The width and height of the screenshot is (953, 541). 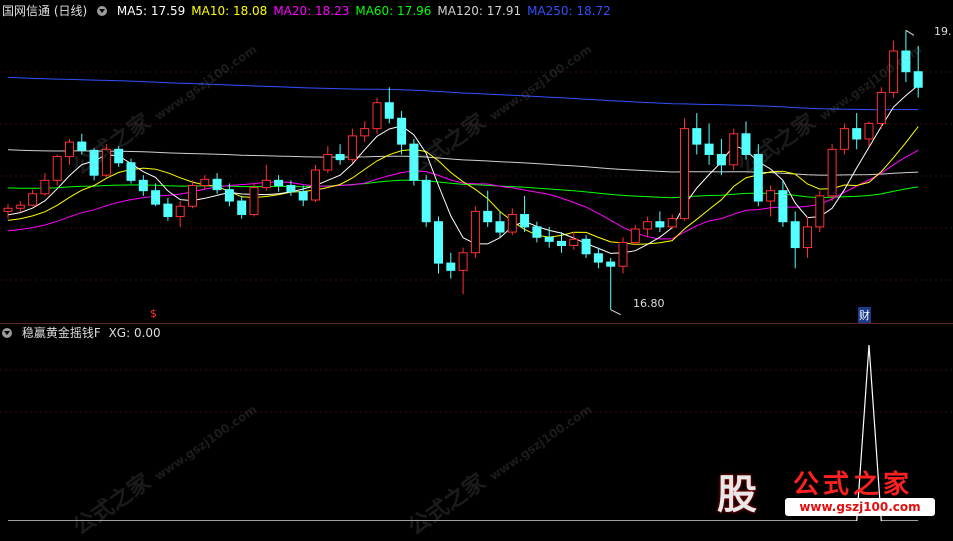 What do you see at coordinates (229, 11) in the screenshot?
I see `ma-legend-item: MA10: 18.08` at bounding box center [229, 11].